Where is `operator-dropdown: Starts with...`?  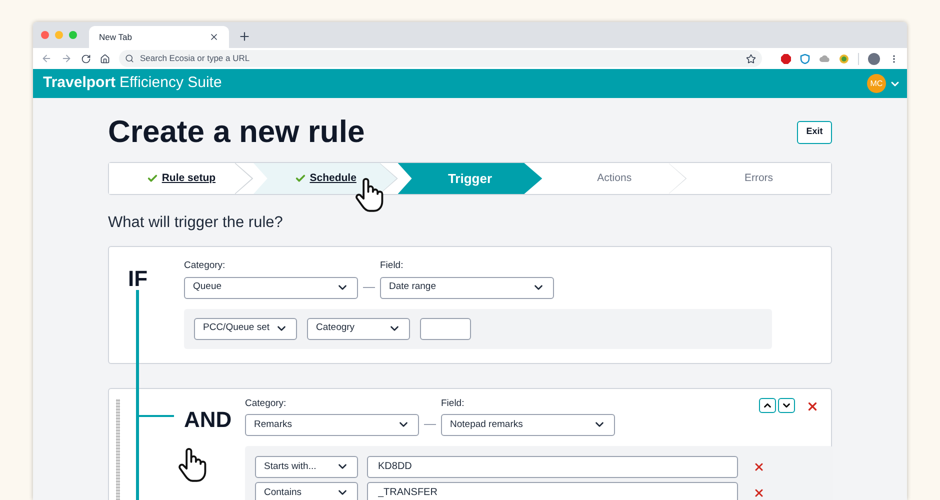
operator-dropdown: Starts with... is located at coordinates (306, 467).